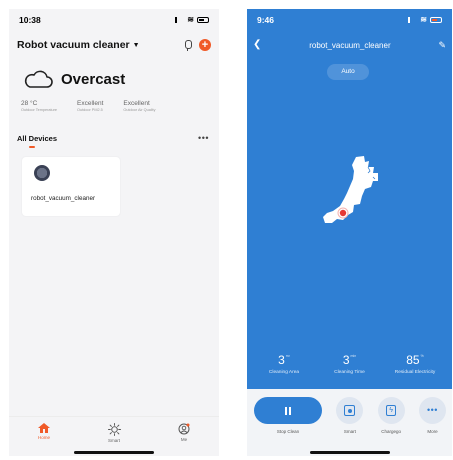 Image resolution: width=453 pixels, height=460 pixels. What do you see at coordinates (30, 20) in the screenshot?
I see `status-time: 10:38` at bounding box center [30, 20].